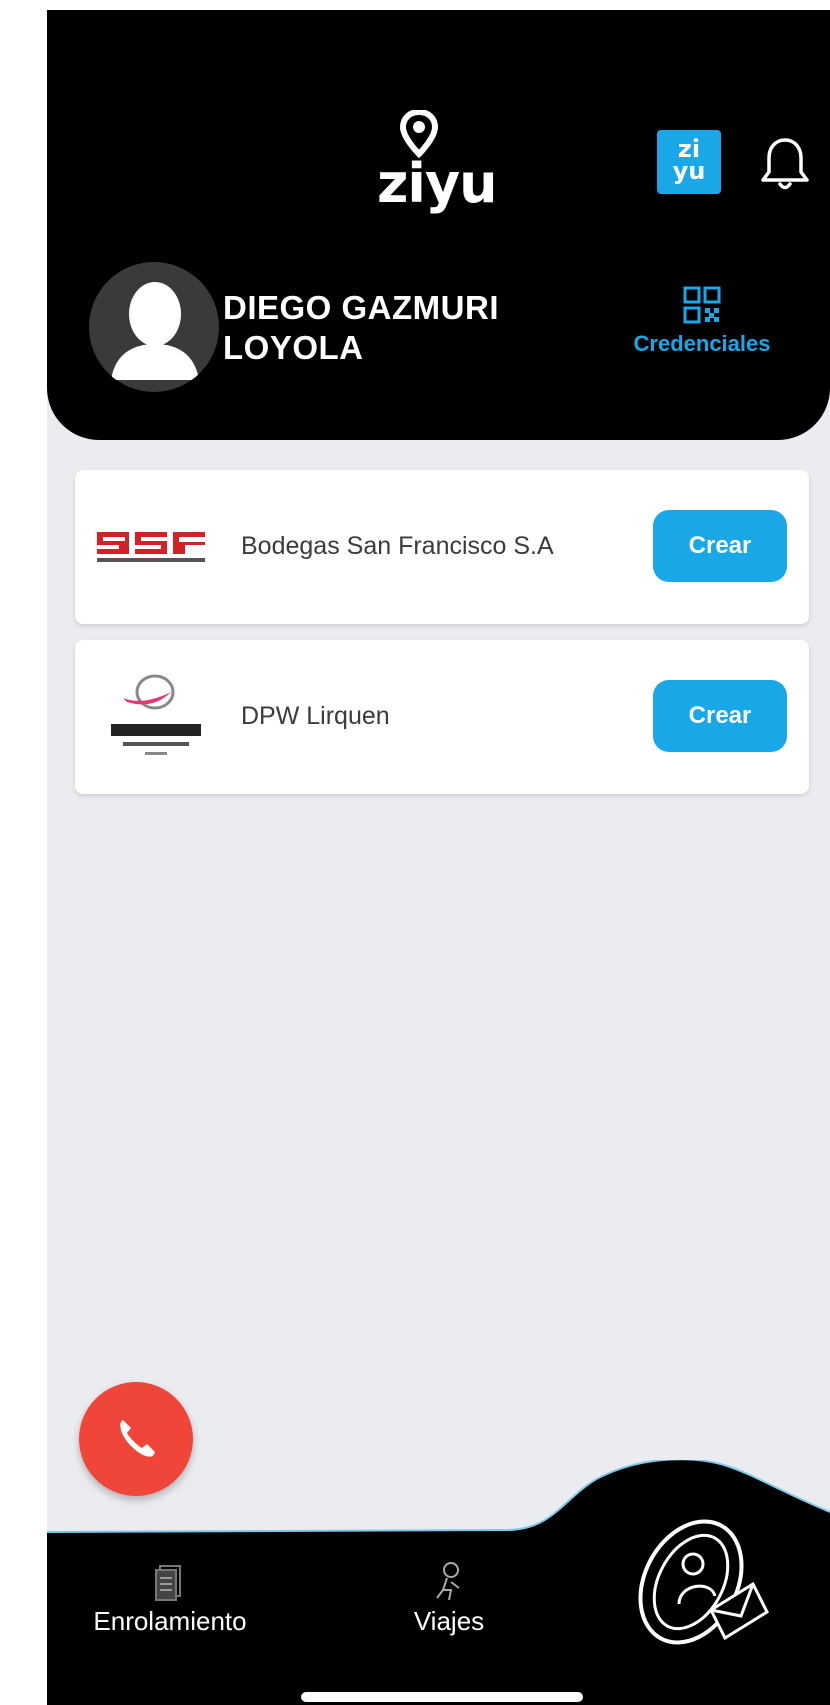  What do you see at coordinates (448, 1581) in the screenshot?
I see `traveler-icon` at bounding box center [448, 1581].